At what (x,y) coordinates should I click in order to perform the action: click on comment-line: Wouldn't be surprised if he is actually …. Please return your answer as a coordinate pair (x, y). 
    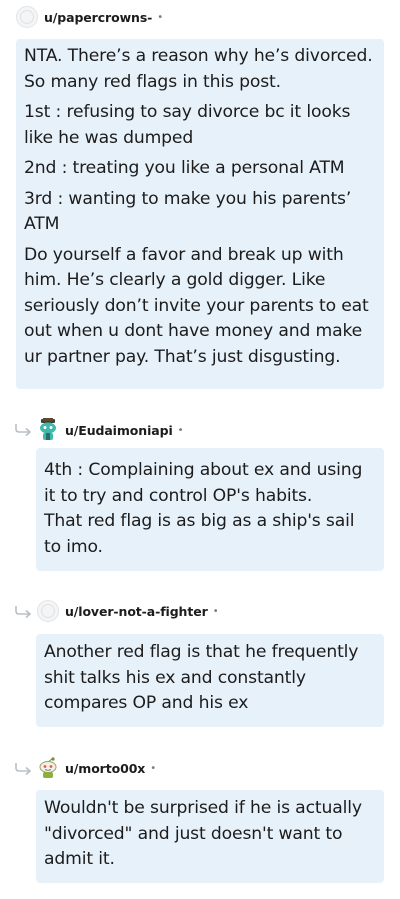
    Looking at the image, I should click on (203, 833).